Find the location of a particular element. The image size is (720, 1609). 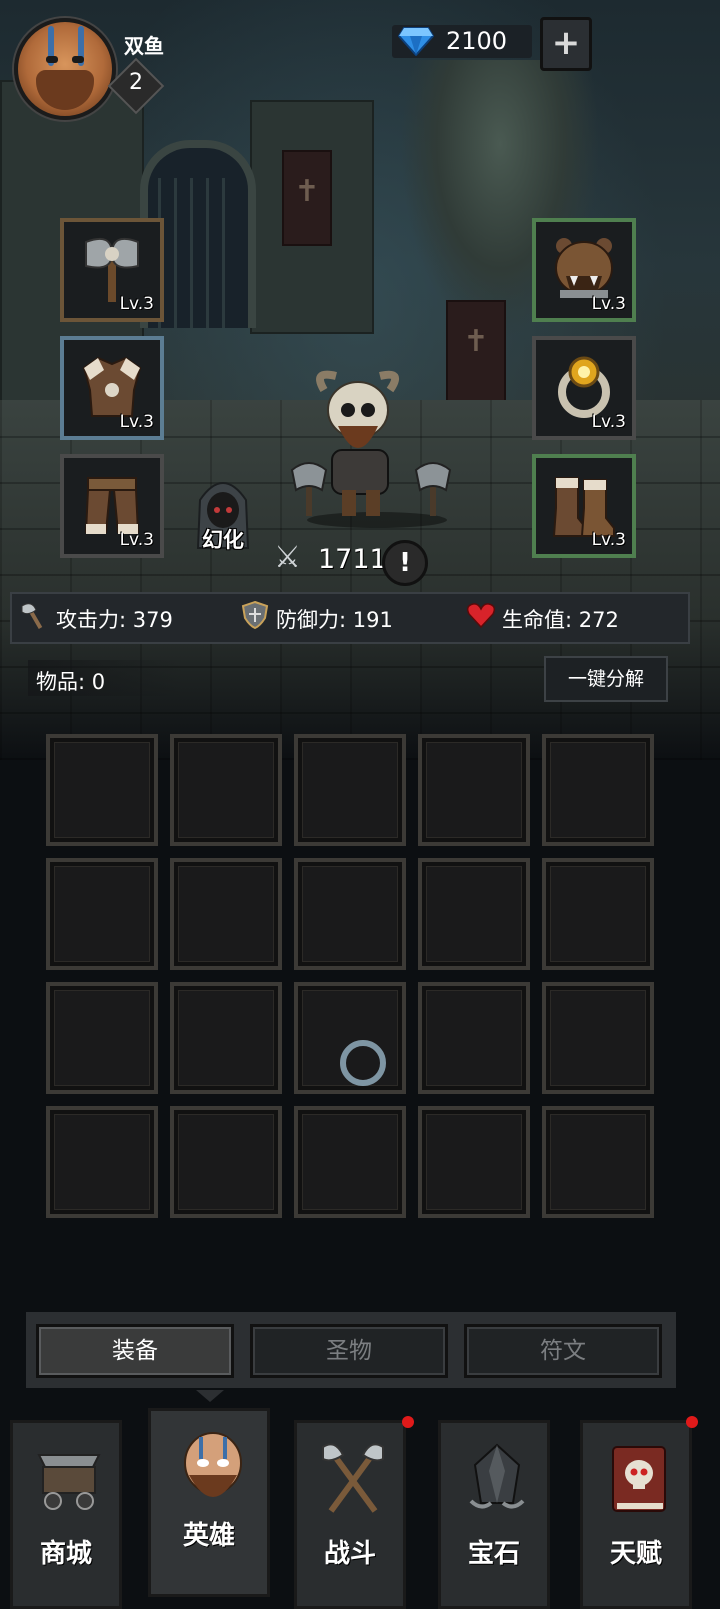

hero-character is located at coordinates (377, 450).